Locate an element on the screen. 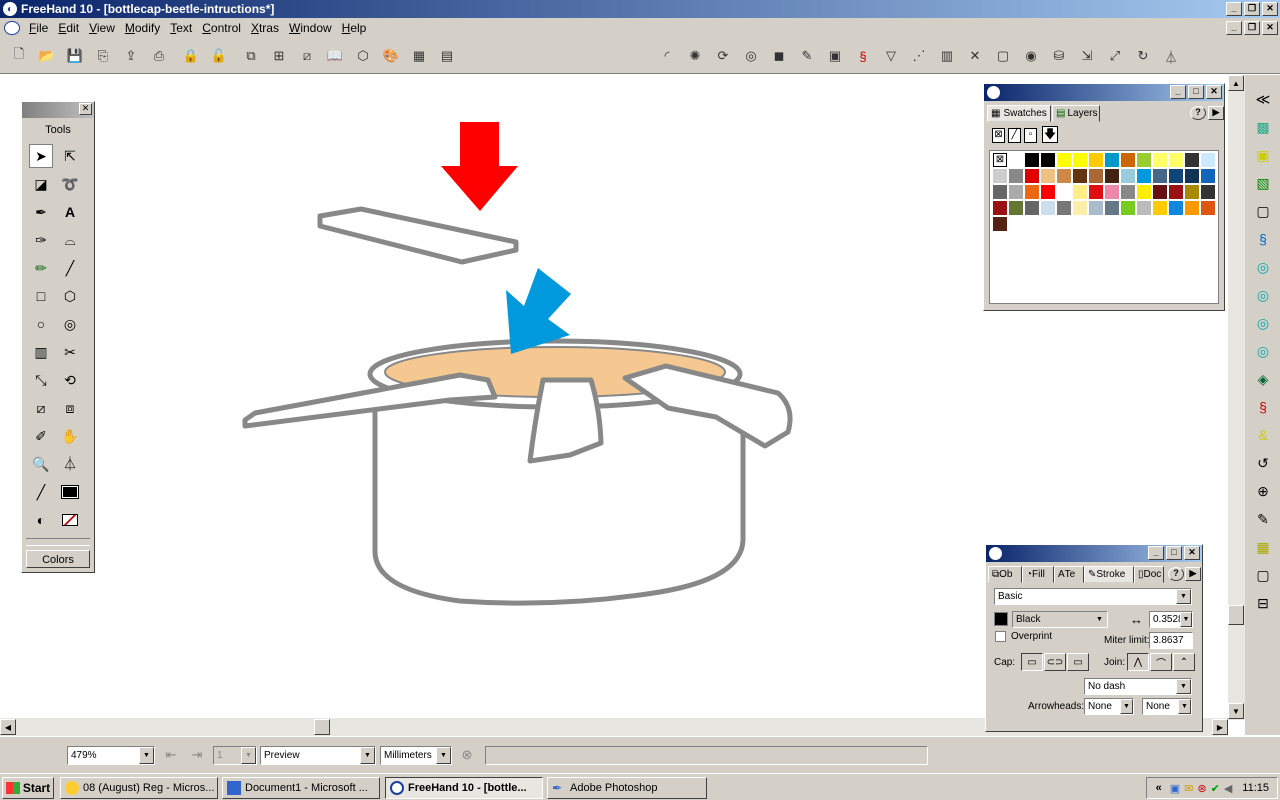 The width and height of the screenshot is (1280, 800). round-join-icon: ⌒ is located at coordinates (1161, 662).